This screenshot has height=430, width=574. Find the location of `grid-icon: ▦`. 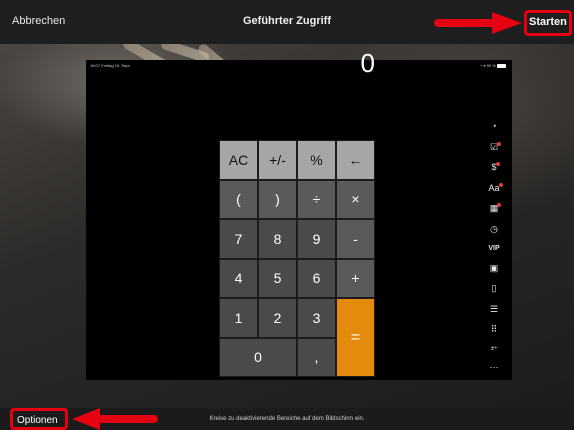

grid-icon: ▦ is located at coordinates (496, 208).